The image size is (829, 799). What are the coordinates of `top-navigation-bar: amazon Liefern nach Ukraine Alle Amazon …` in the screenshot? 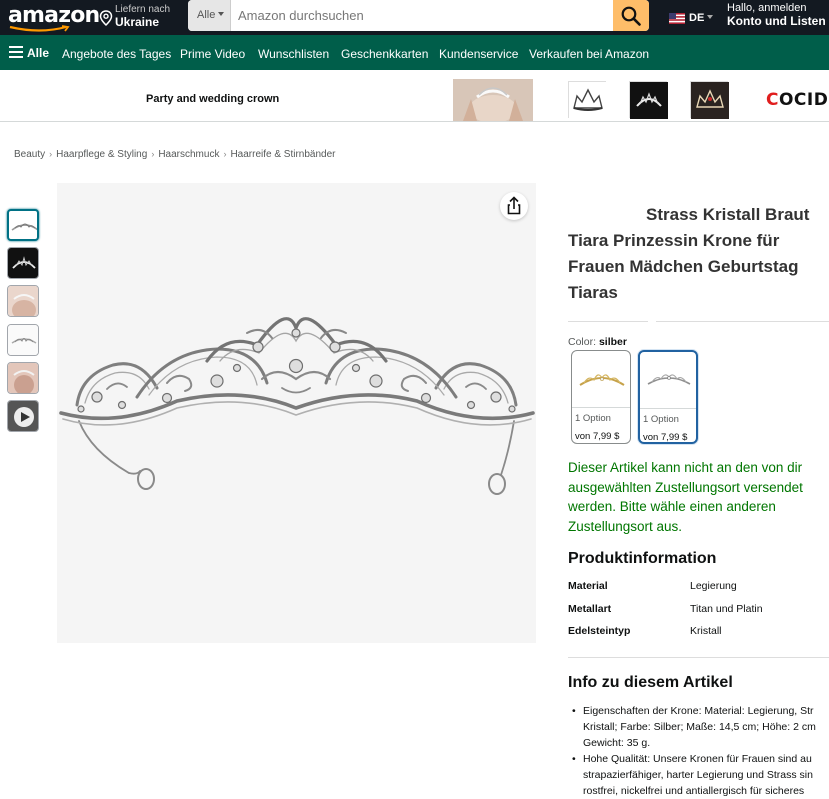 It's located at (414, 17).